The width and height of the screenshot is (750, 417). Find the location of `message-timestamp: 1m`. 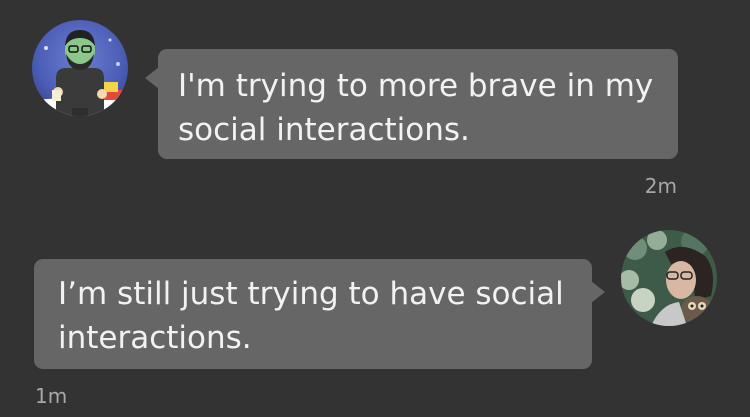

message-timestamp: 1m is located at coordinates (51, 396).